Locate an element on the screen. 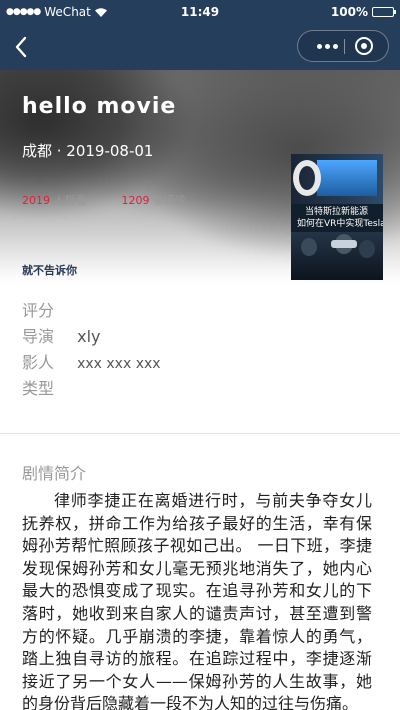 This screenshot has width=400, height=710. mini-program-capsule is located at coordinates (343, 46).